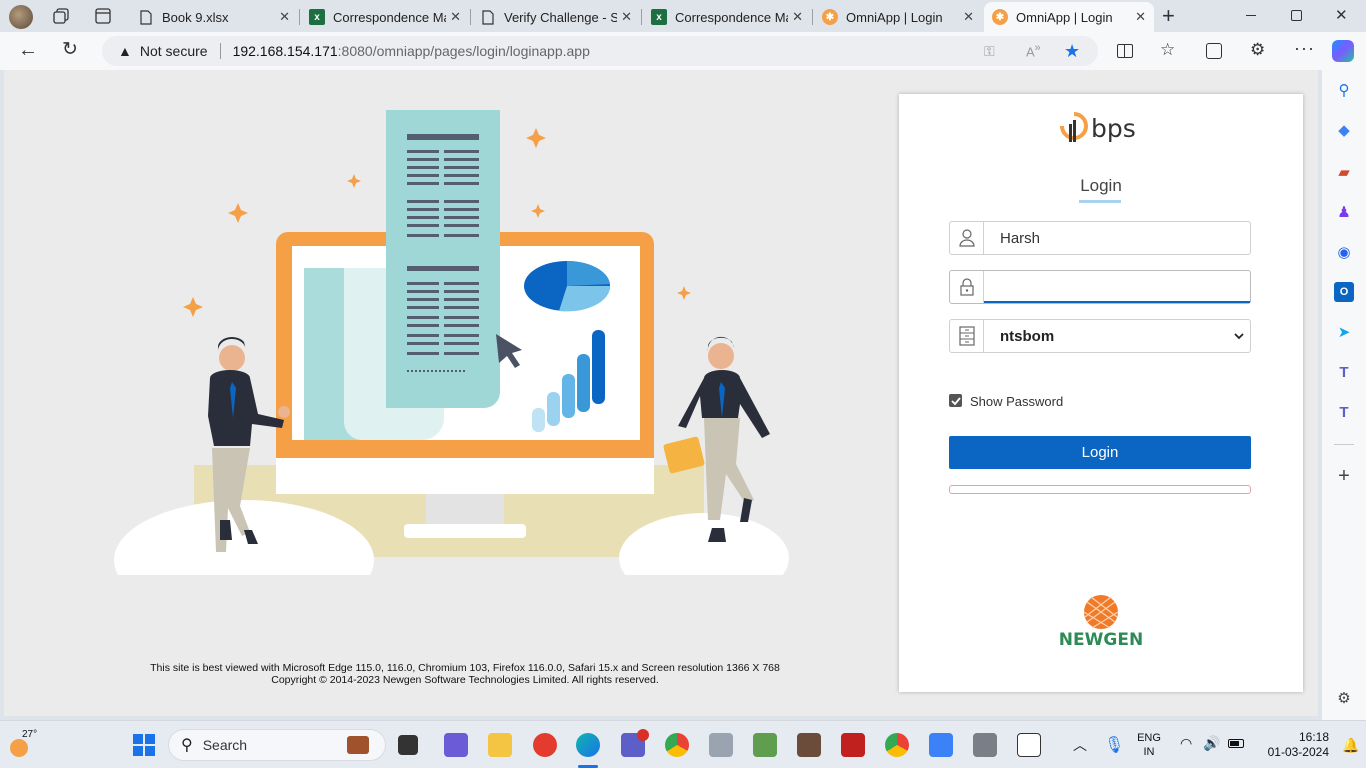 This screenshot has width=1366, height=768. What do you see at coordinates (1257, 50) in the screenshot?
I see `extensions-icon: ⚙` at bounding box center [1257, 50].